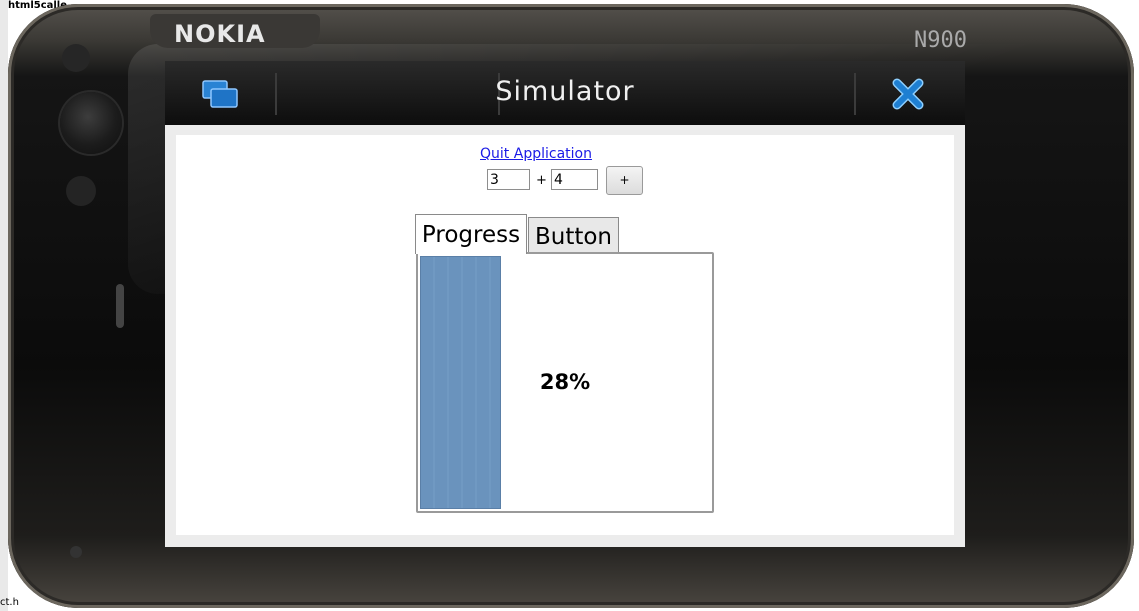  Describe the element at coordinates (508, 179) in the screenshot. I see `operand-a-input` at that location.